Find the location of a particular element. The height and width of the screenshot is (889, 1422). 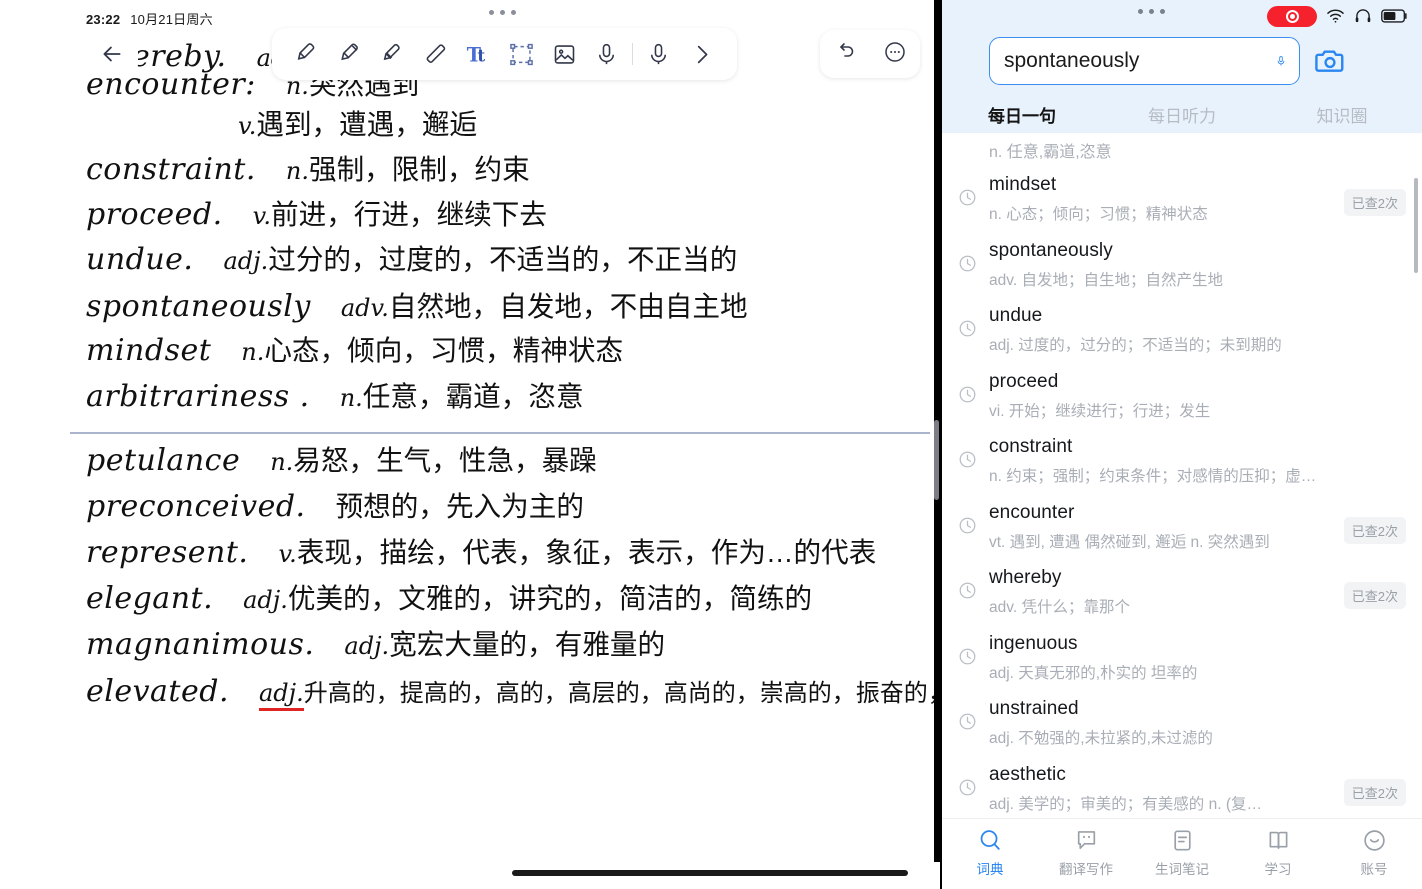

note-scrollbar-track is located at coordinates (937, 431).